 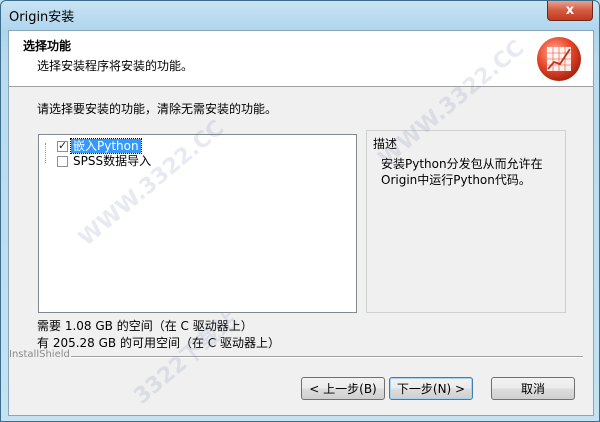 What do you see at coordinates (157, 109) in the screenshot?
I see `instruction-text: 请选择要安装的功能，清除无需安装的功能。` at bounding box center [157, 109].